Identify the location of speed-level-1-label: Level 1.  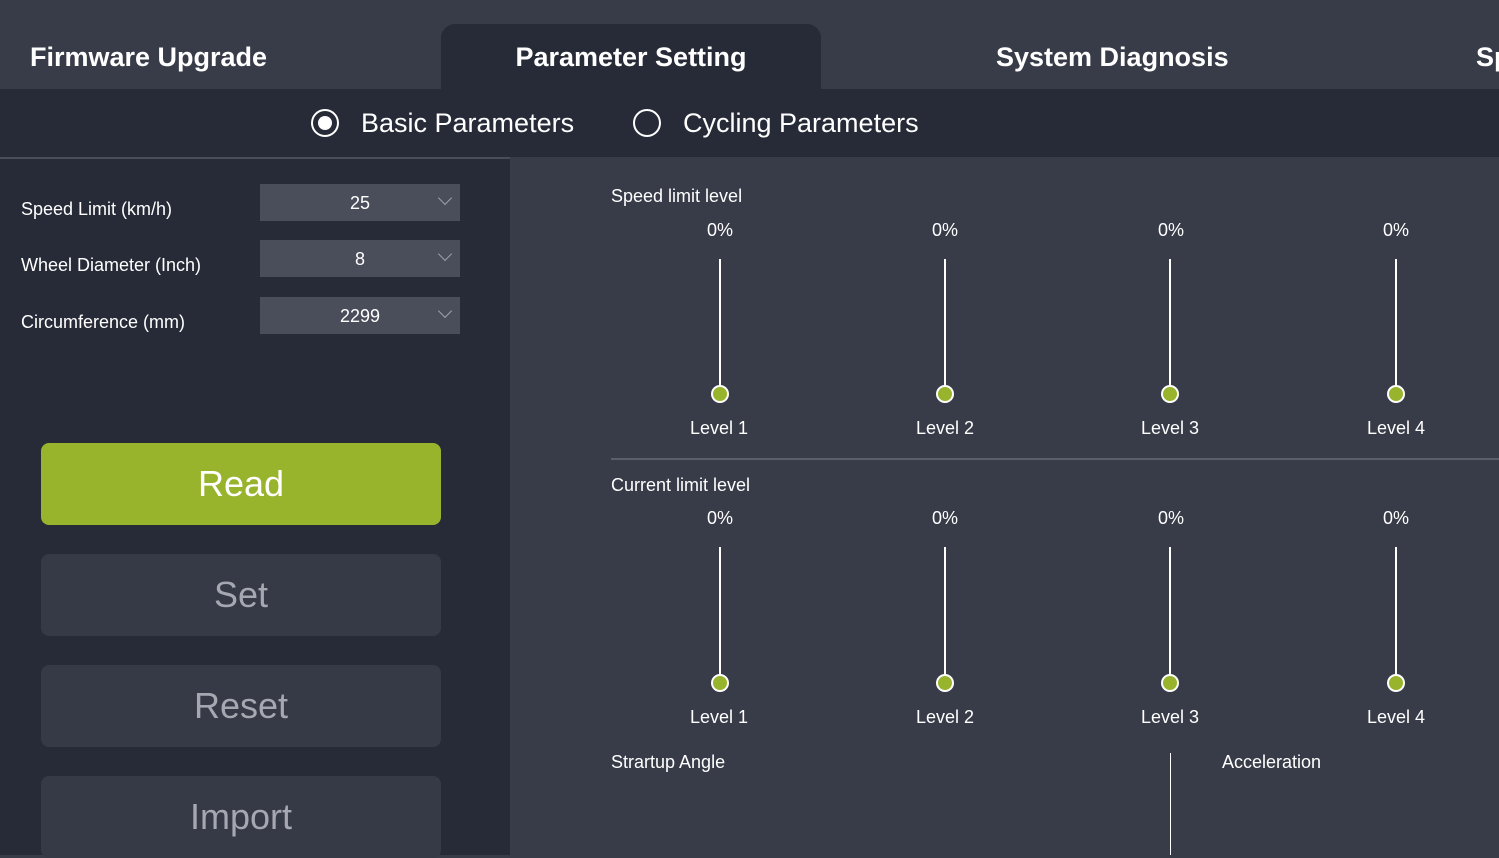
(719, 428).